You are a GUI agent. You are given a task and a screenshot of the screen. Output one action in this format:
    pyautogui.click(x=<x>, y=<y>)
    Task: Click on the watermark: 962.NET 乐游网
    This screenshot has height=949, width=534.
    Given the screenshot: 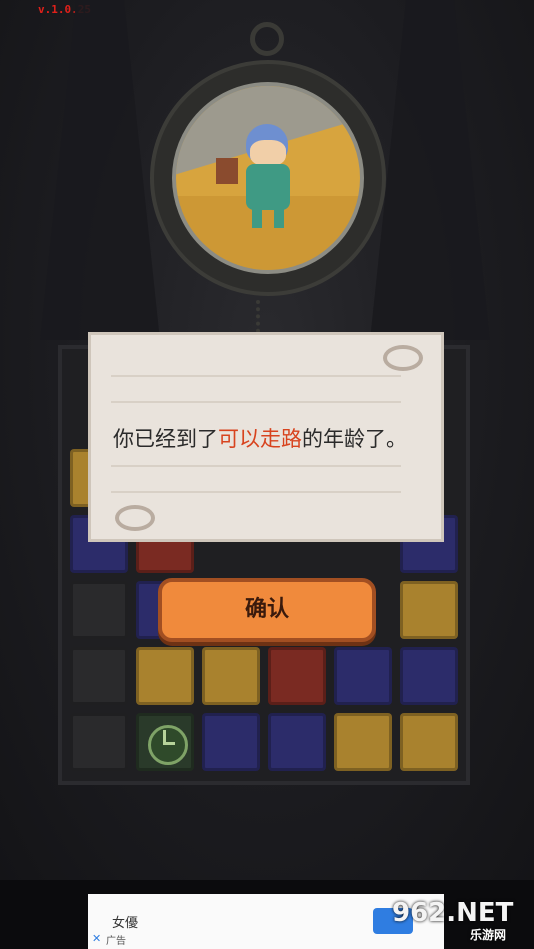 What is the action you would take?
    pyautogui.click(x=462, y=921)
    